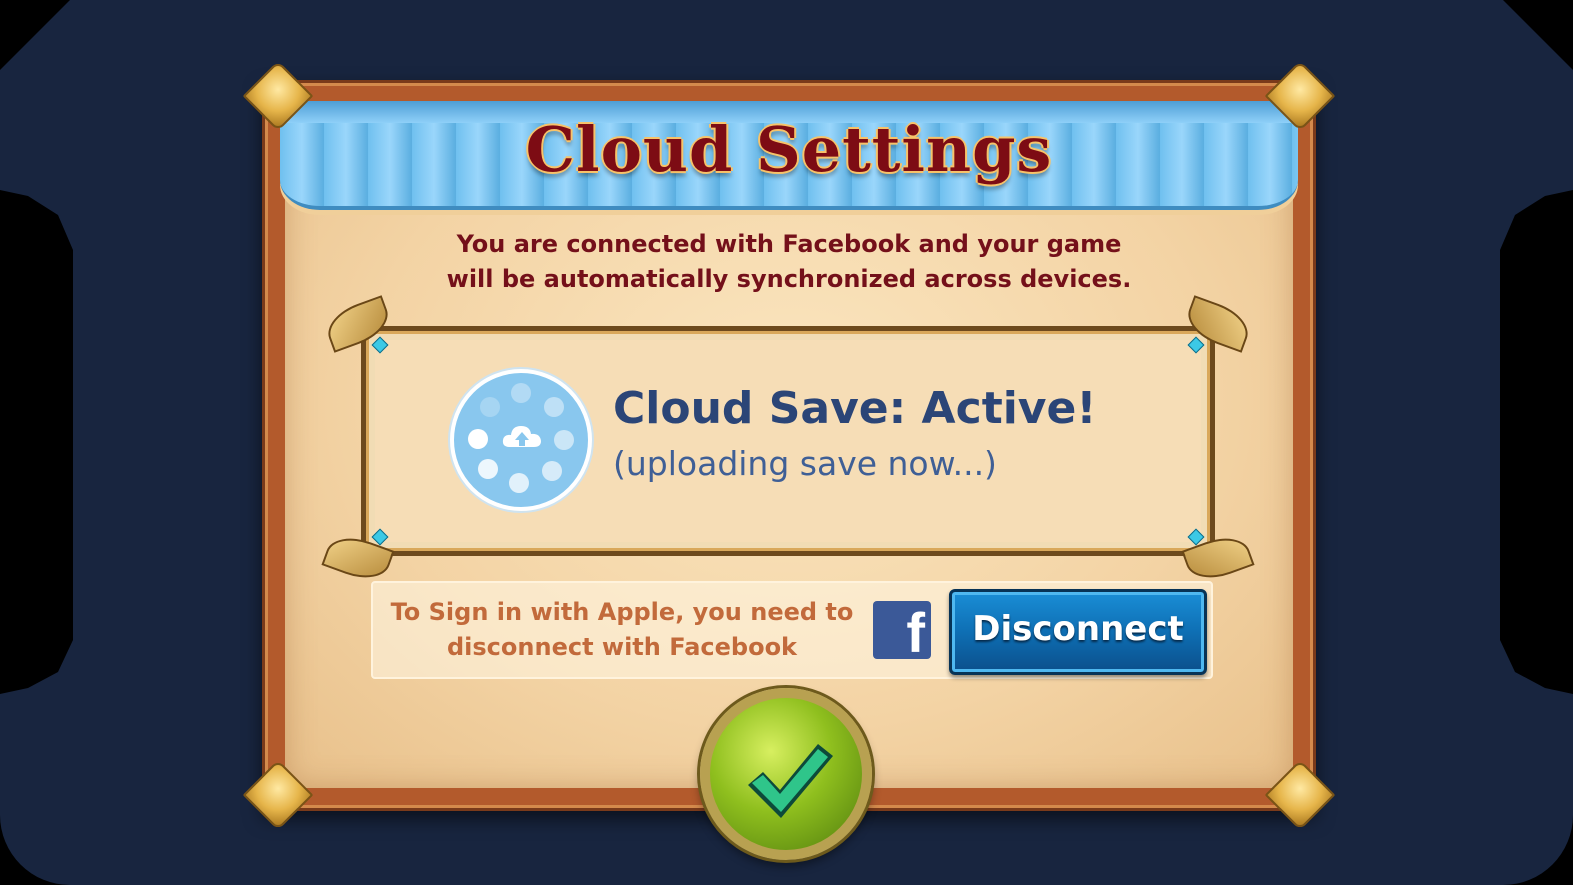 This screenshot has width=1573, height=885. What do you see at coordinates (521, 436) in the screenshot?
I see `cloud-icon` at bounding box center [521, 436].